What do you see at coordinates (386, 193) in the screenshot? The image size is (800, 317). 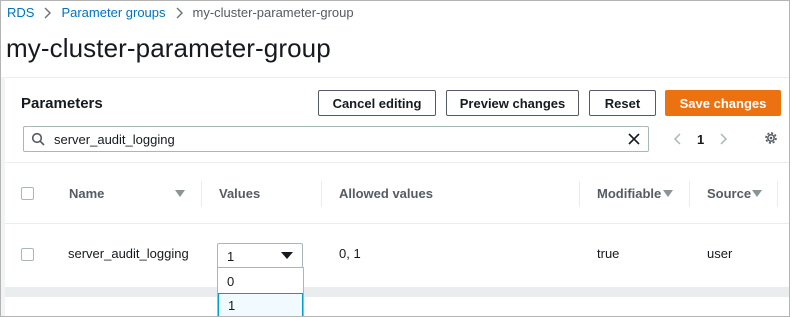 I see `column-header-allowed-values: Allowed values` at bounding box center [386, 193].